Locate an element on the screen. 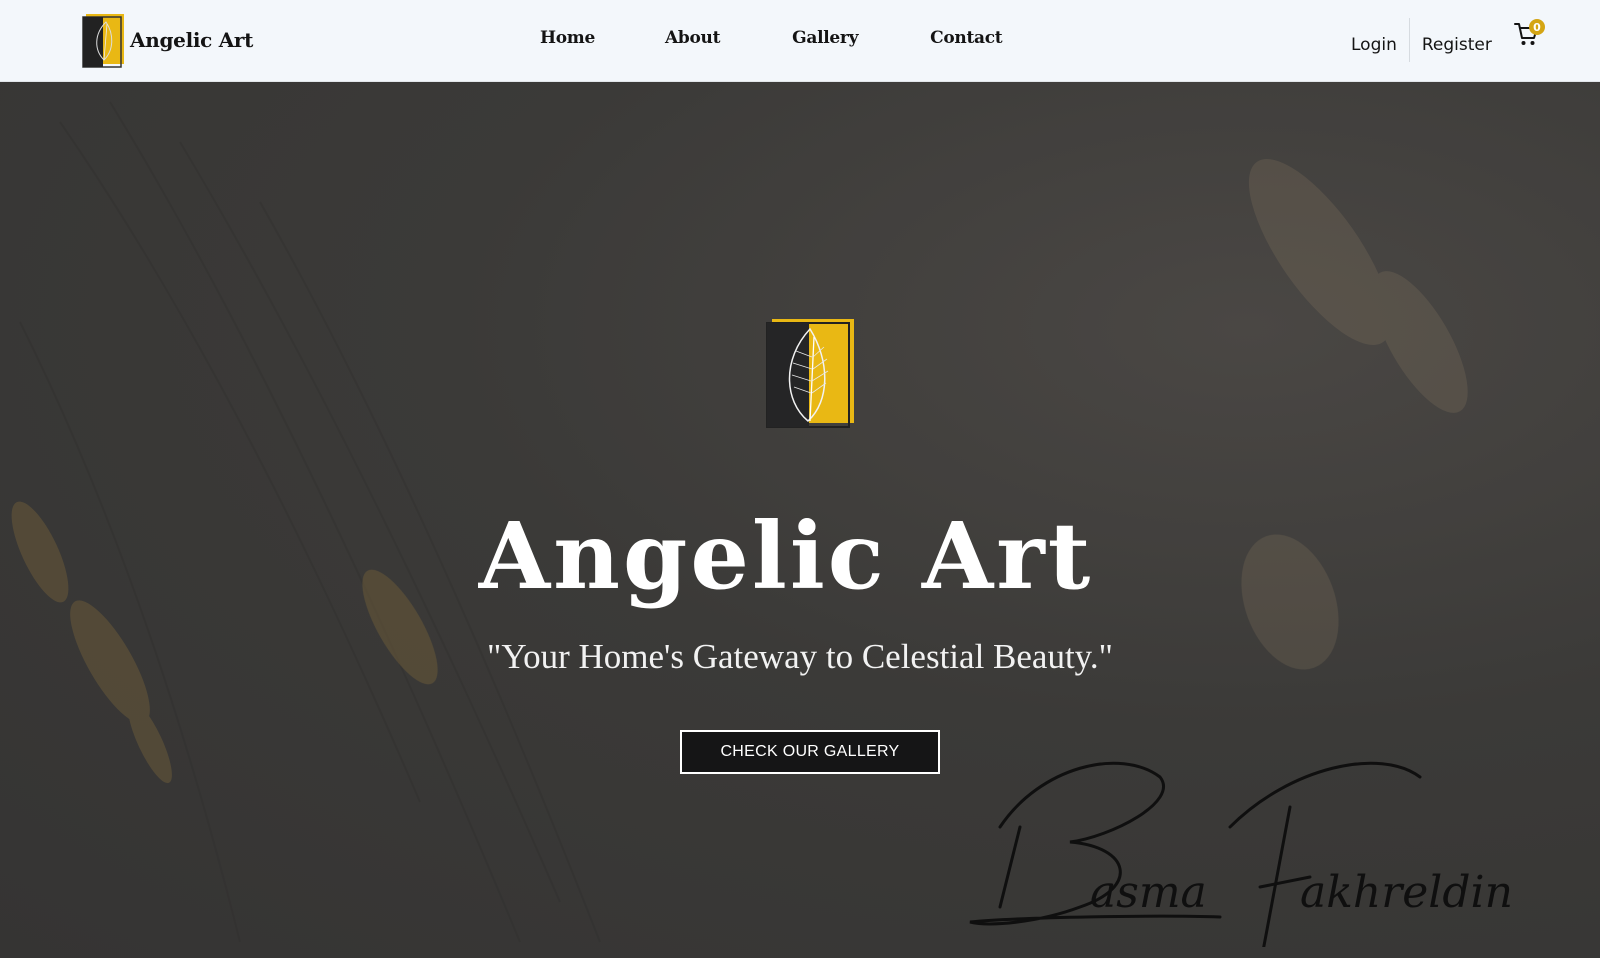 This screenshot has width=1600, height=958. main-nav: Home About Gallery Contact is located at coordinates (796, 38).